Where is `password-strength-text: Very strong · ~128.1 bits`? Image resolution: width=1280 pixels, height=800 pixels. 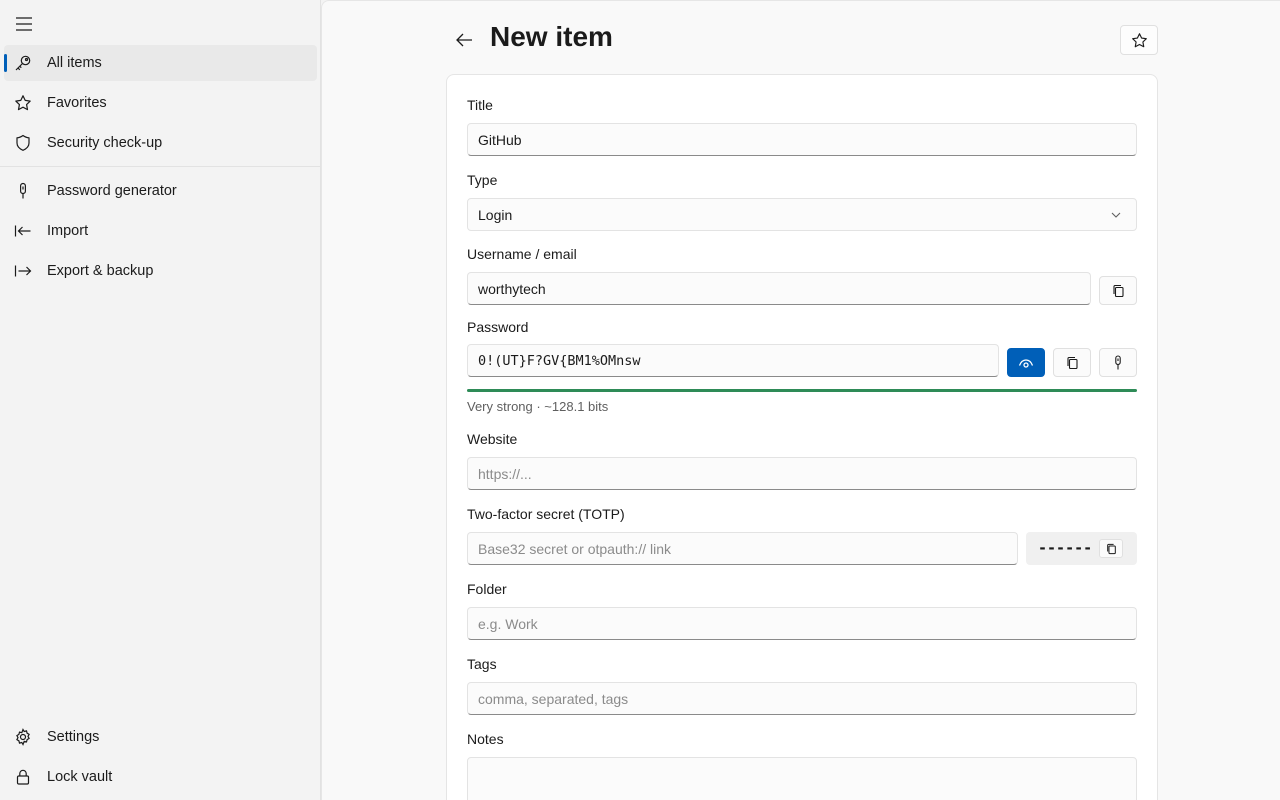 password-strength-text: Very strong · ~128.1 bits is located at coordinates (538, 406).